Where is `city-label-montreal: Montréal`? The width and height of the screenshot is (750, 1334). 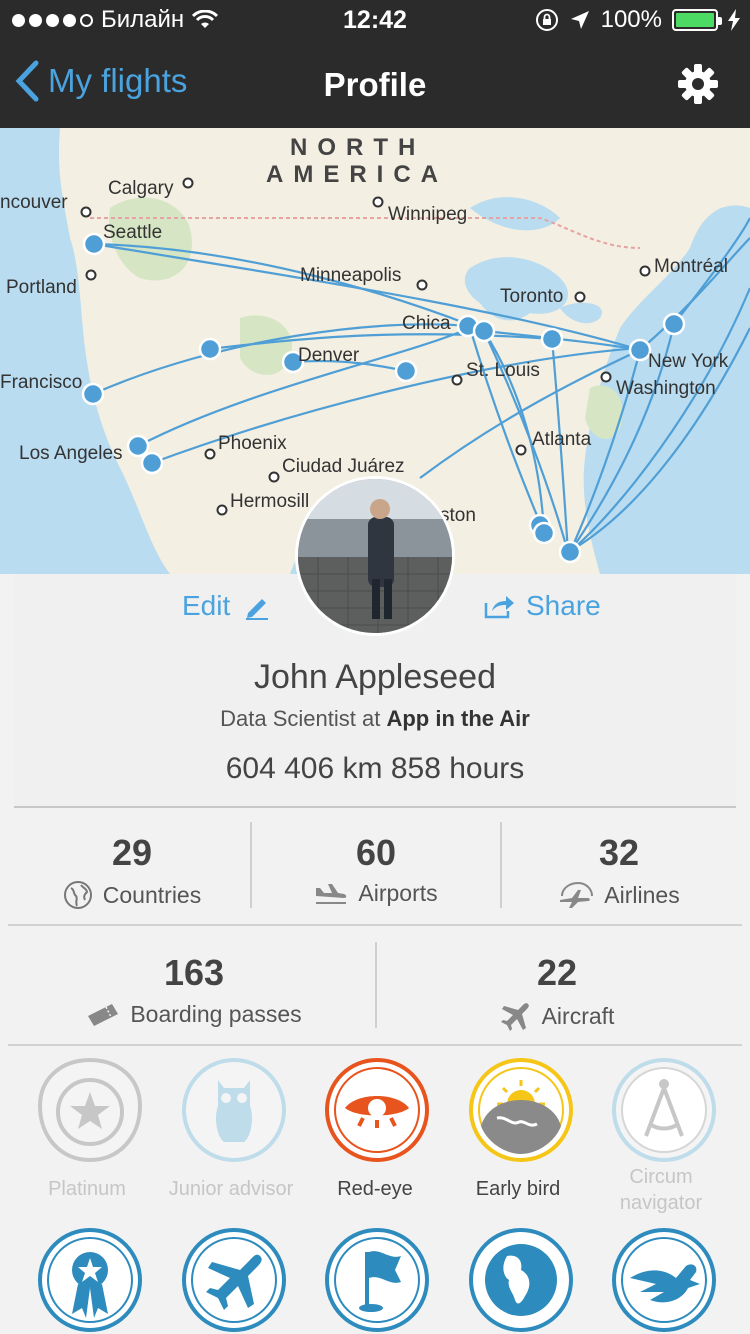
city-label-montreal: Montréal is located at coordinates (691, 266).